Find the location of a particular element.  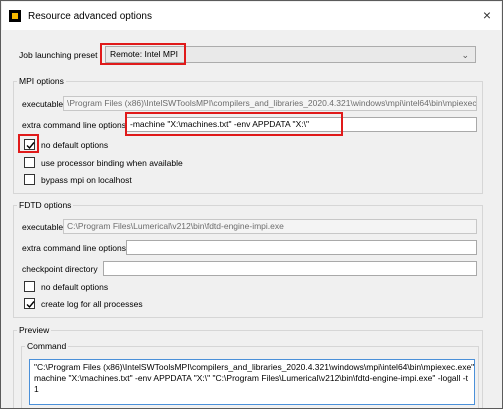

fdtd-options-title: FDTD options is located at coordinates (45, 205).